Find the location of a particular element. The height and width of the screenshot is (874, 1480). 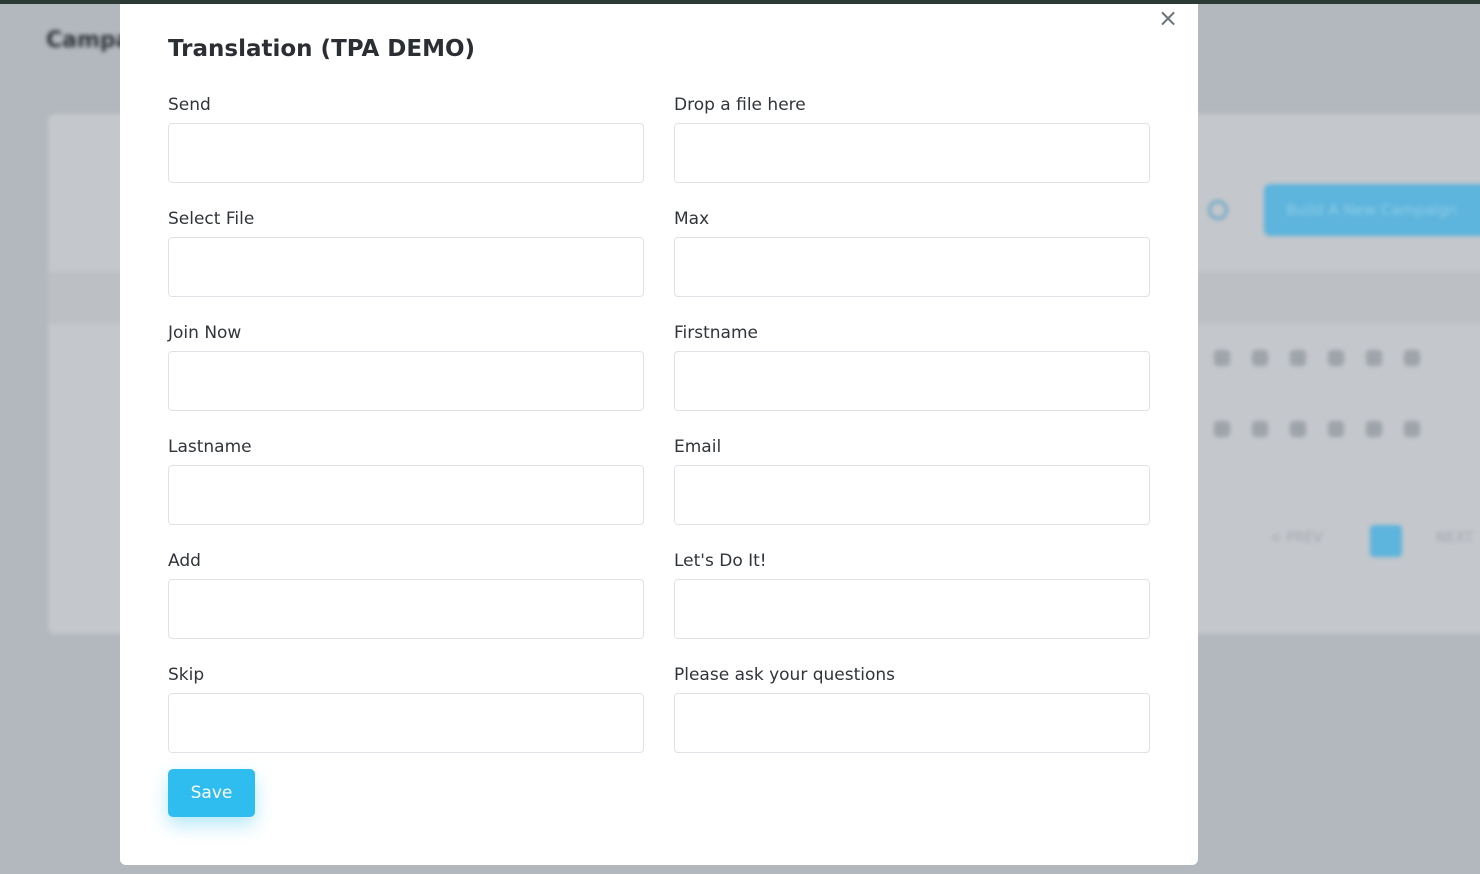

drop-file-input is located at coordinates (912, 153).